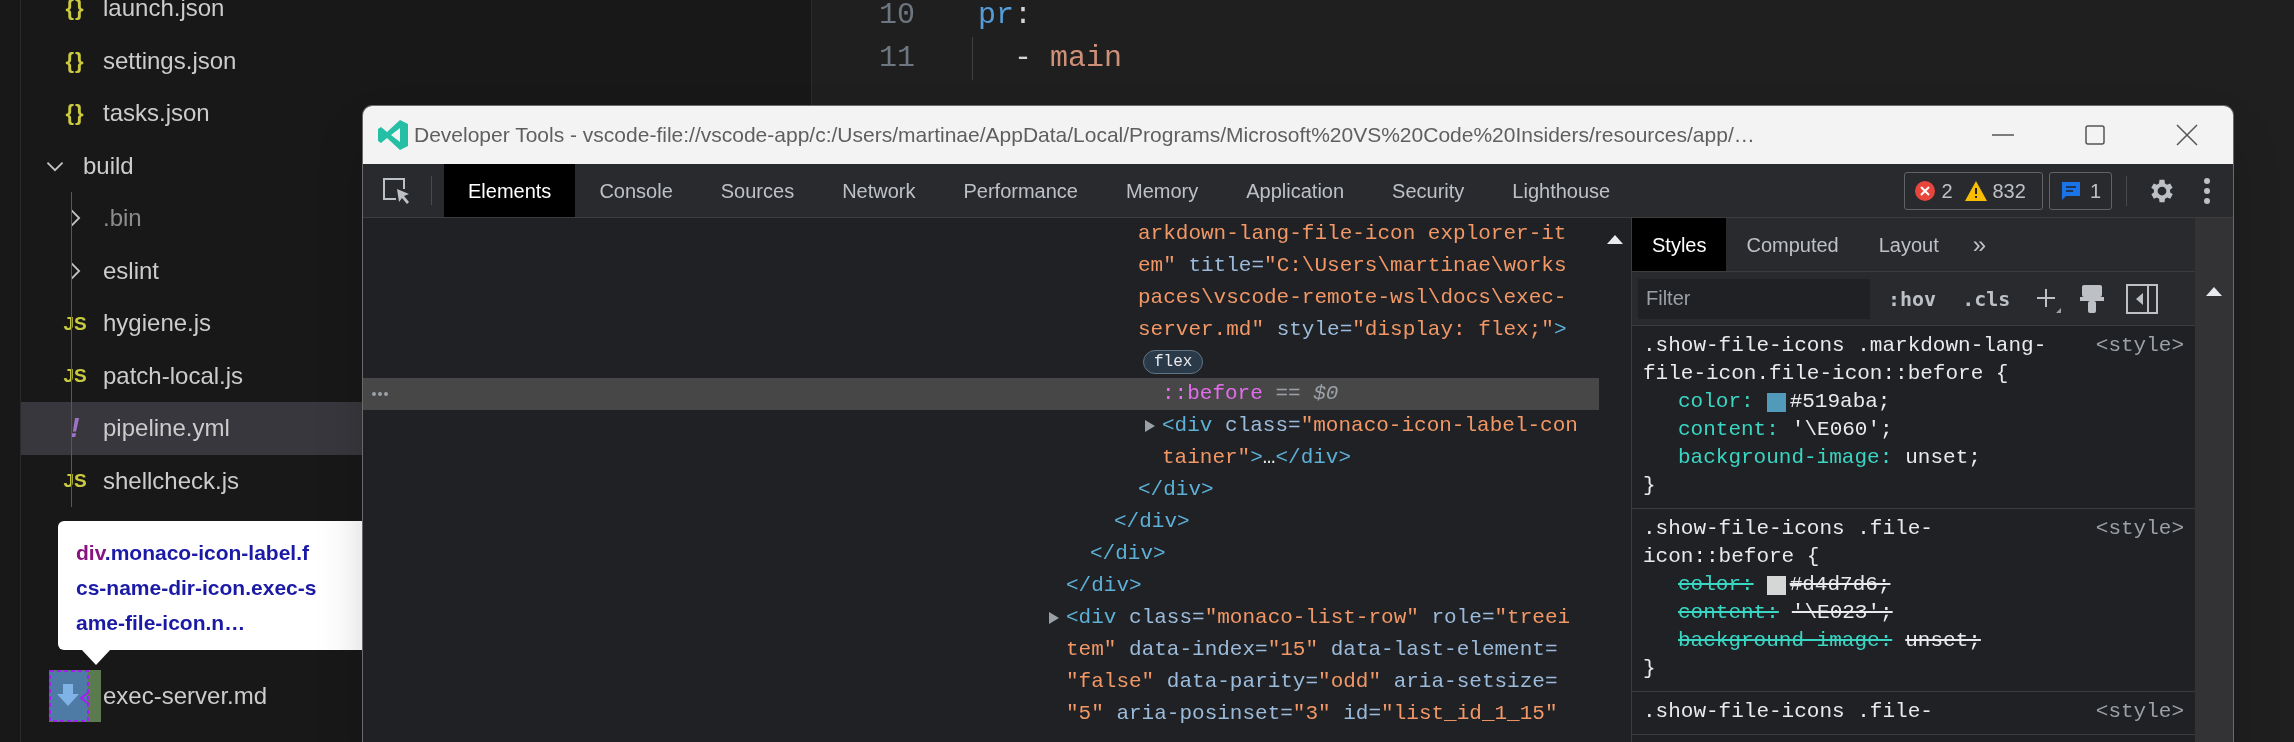  Describe the element at coordinates (191, 270) in the screenshot. I see `tree-item: eslint` at that location.